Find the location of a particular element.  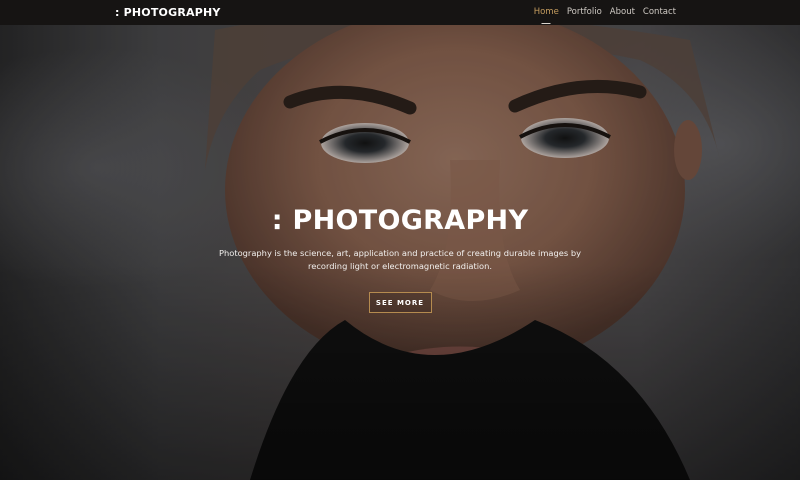

nav-item-home: Home is located at coordinates (546, 12).